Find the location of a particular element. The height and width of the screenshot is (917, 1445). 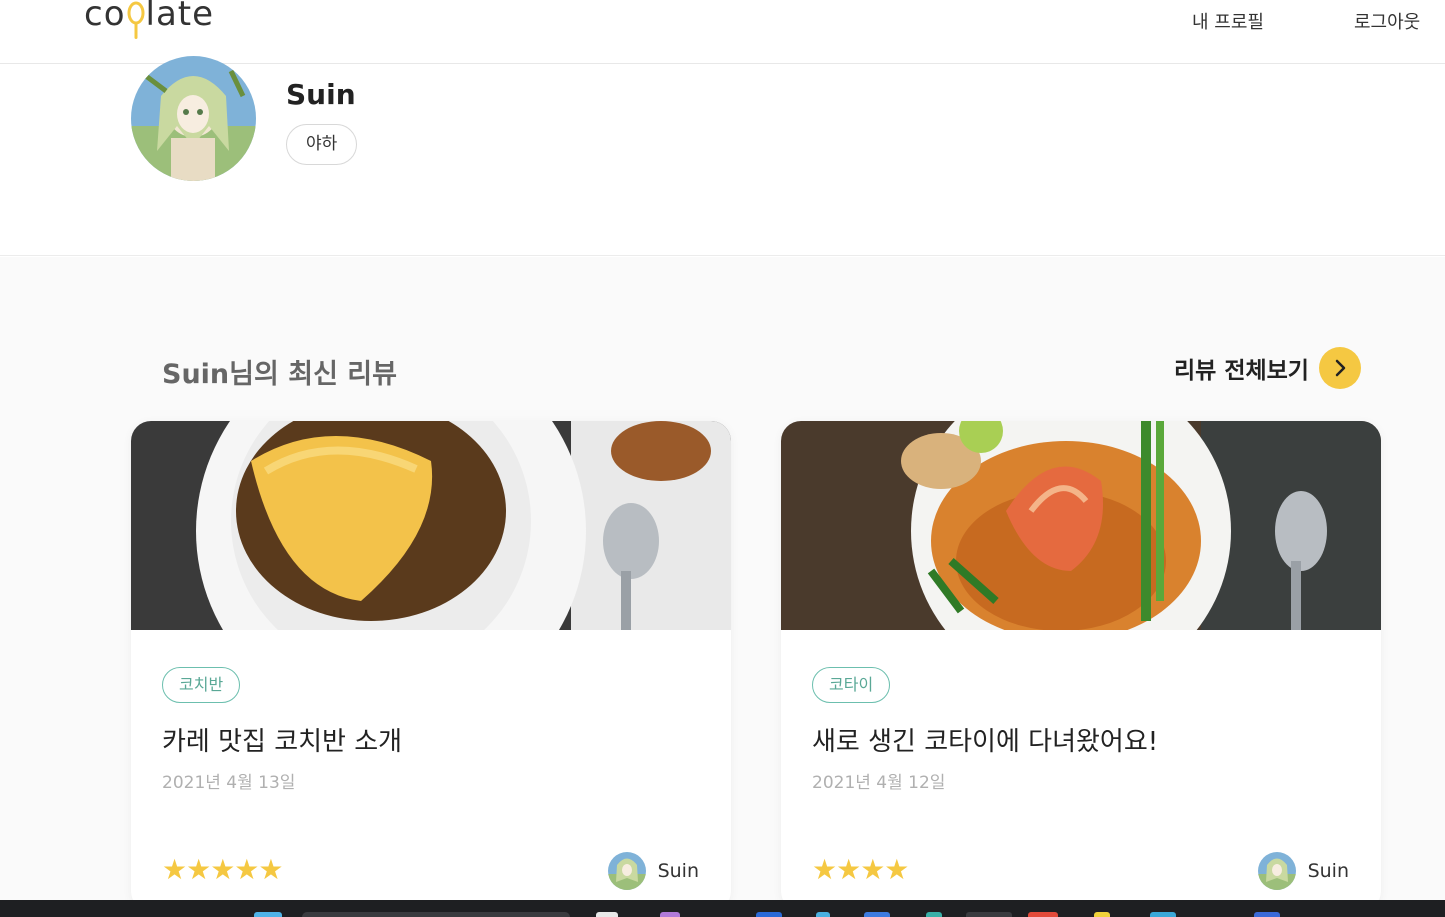

chevron-right-icon is located at coordinates (1339, 368).